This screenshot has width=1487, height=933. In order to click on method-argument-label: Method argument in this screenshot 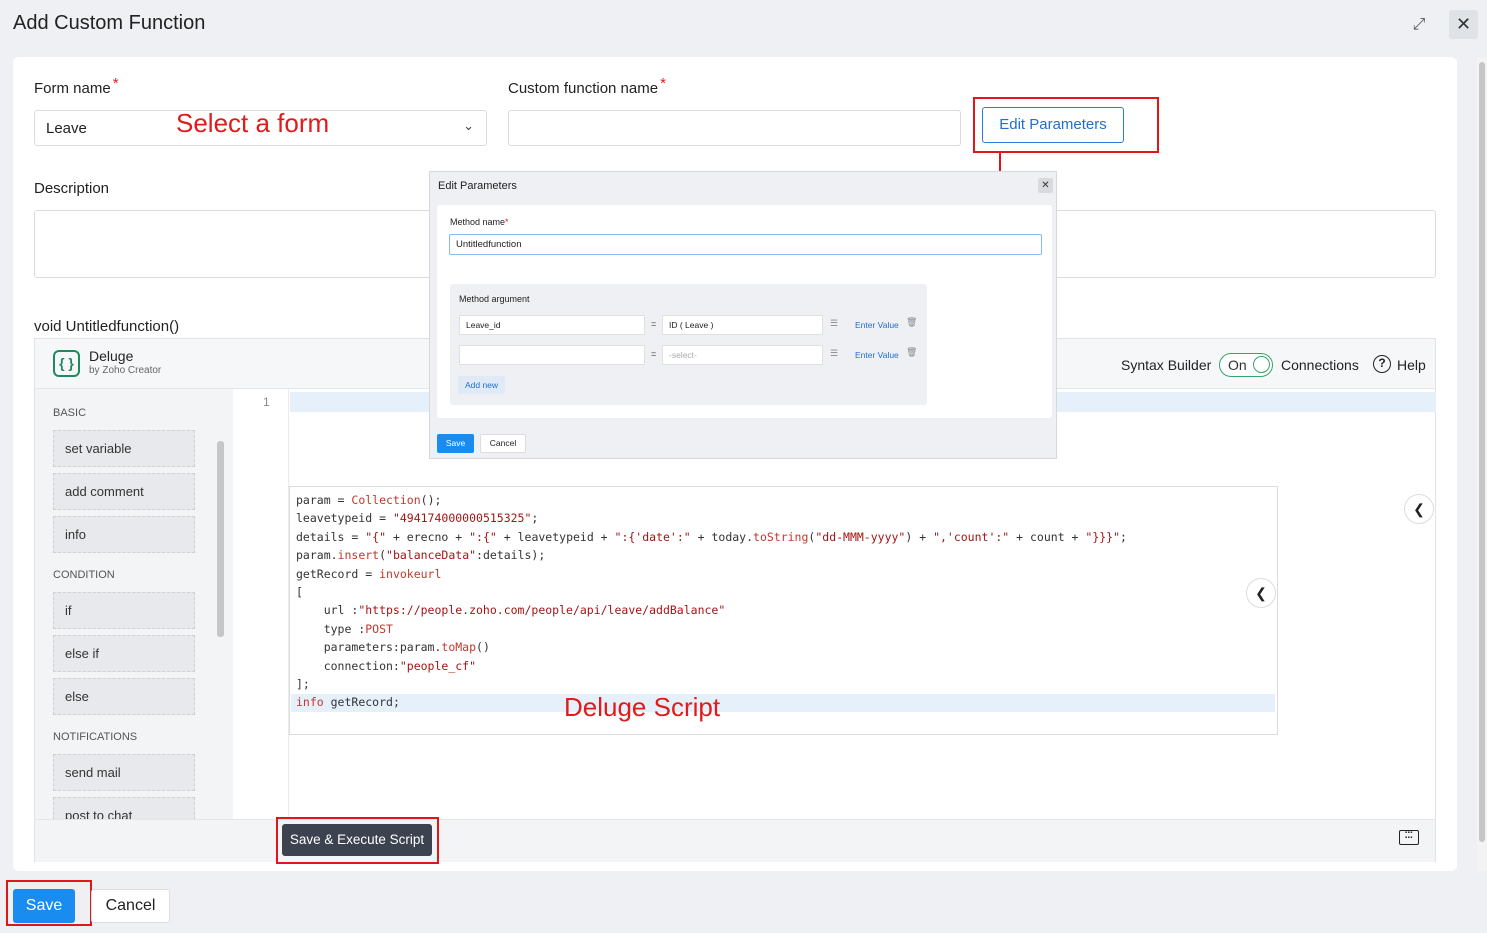, I will do `click(494, 299)`.